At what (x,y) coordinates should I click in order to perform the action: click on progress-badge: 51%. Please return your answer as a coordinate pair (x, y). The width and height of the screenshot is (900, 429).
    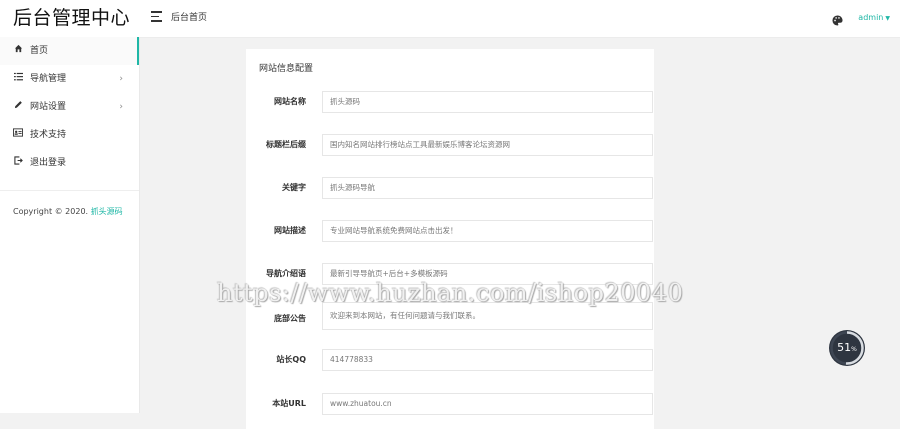
    Looking at the image, I should click on (847, 348).